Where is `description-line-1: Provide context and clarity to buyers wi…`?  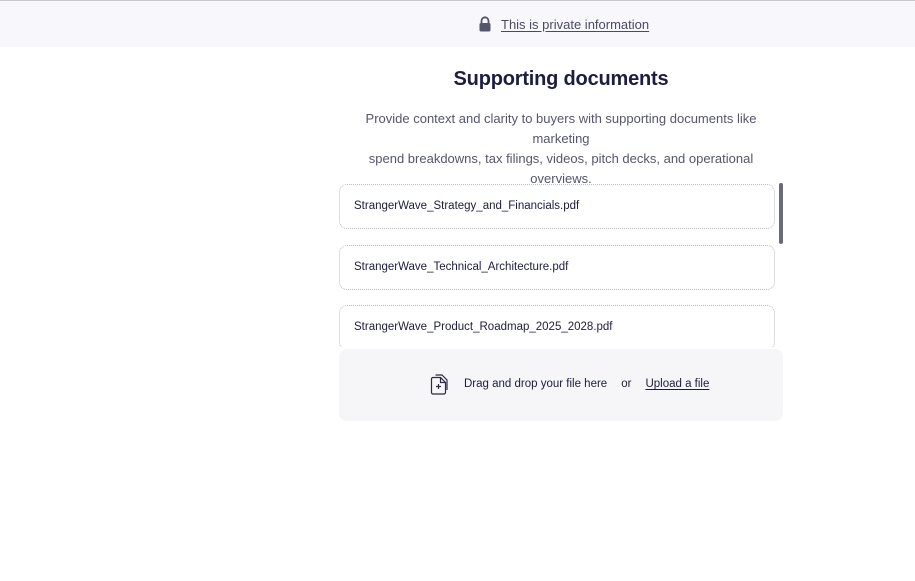
description-line-1: Provide context and clarity to buyers wi… is located at coordinates (561, 128).